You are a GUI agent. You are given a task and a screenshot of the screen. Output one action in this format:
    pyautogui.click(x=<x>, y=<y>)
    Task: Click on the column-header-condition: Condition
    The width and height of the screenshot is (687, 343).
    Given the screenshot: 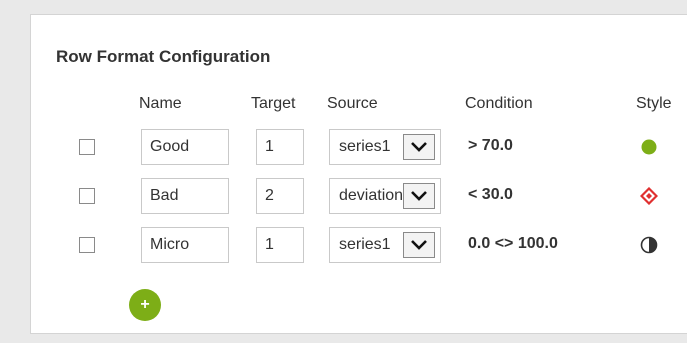 What is the action you would take?
    pyautogui.click(x=499, y=103)
    